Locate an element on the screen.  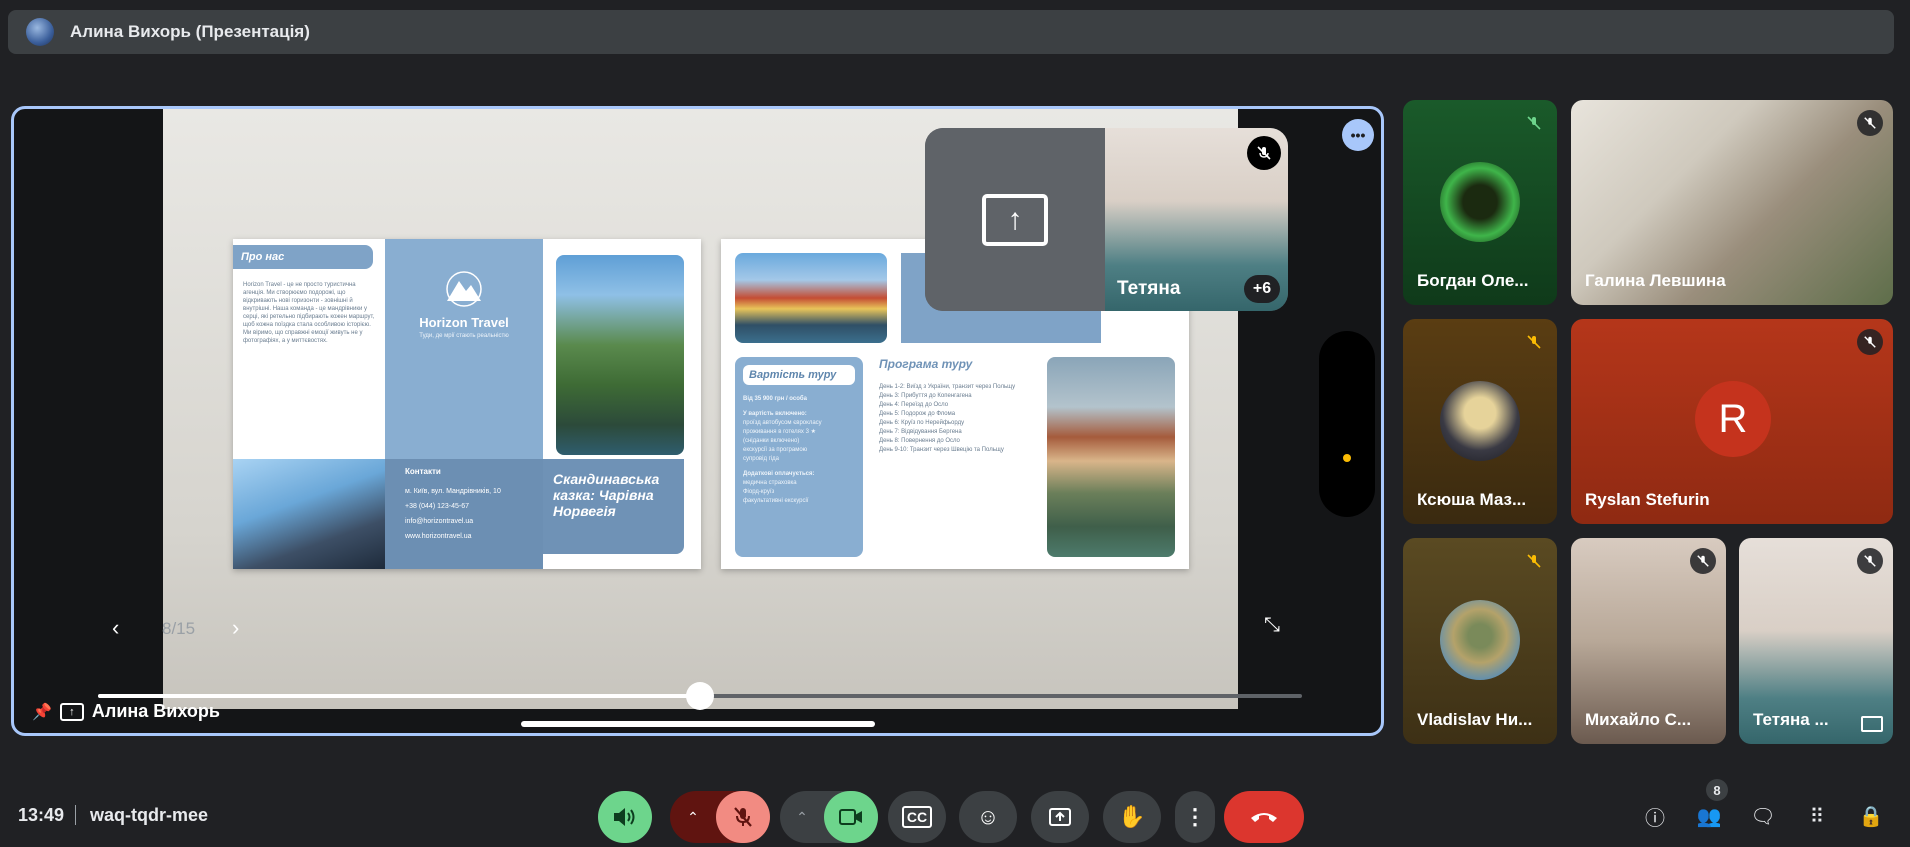
avatar is located at coordinates (1480, 202).